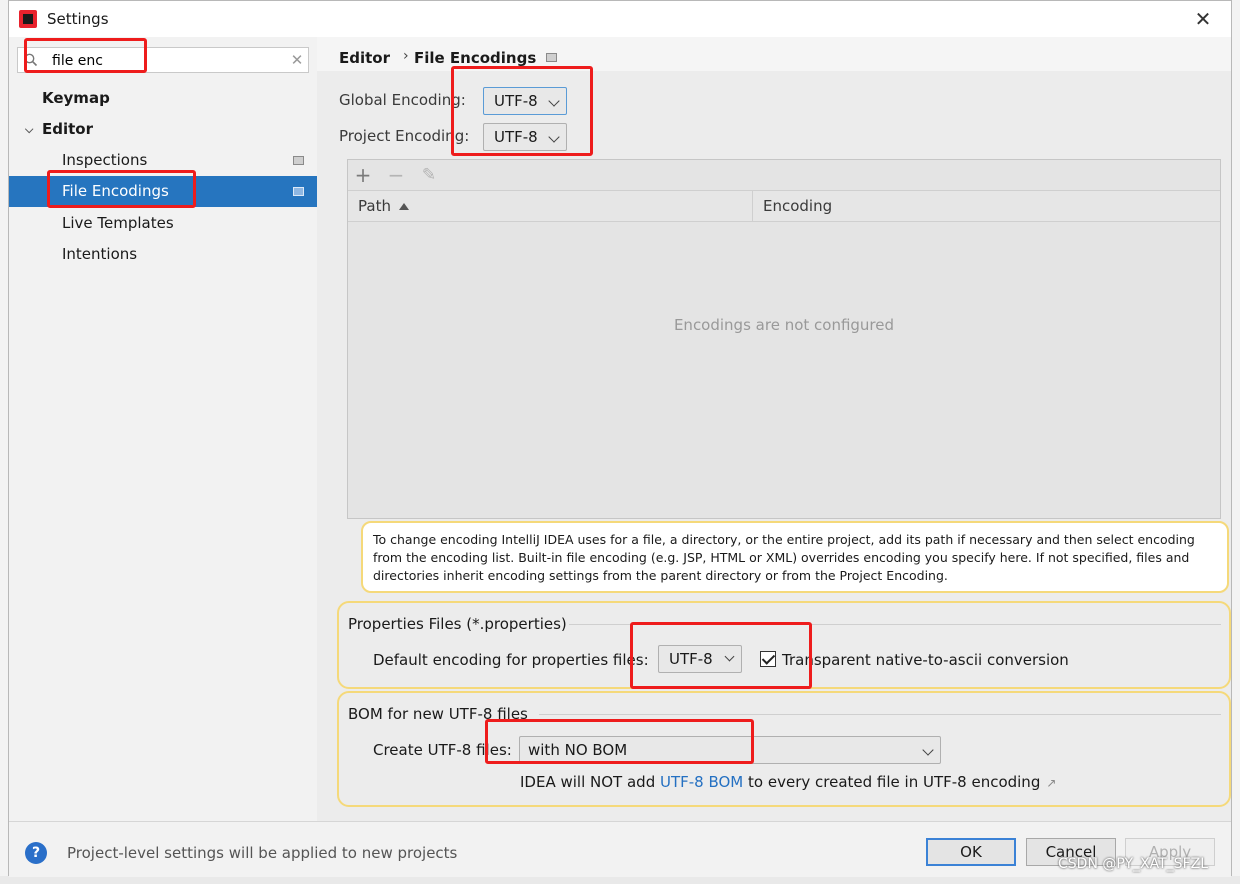 The height and width of the screenshot is (884, 1240). Describe the element at coordinates (67, 129) in the screenshot. I see `sidebar-item-label: Editor` at that location.